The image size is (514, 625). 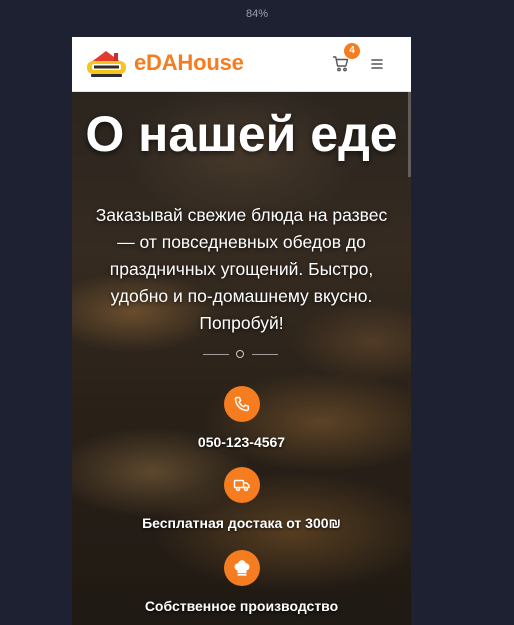 I want to click on brand-name: eDAHouse, so click(x=189, y=63).